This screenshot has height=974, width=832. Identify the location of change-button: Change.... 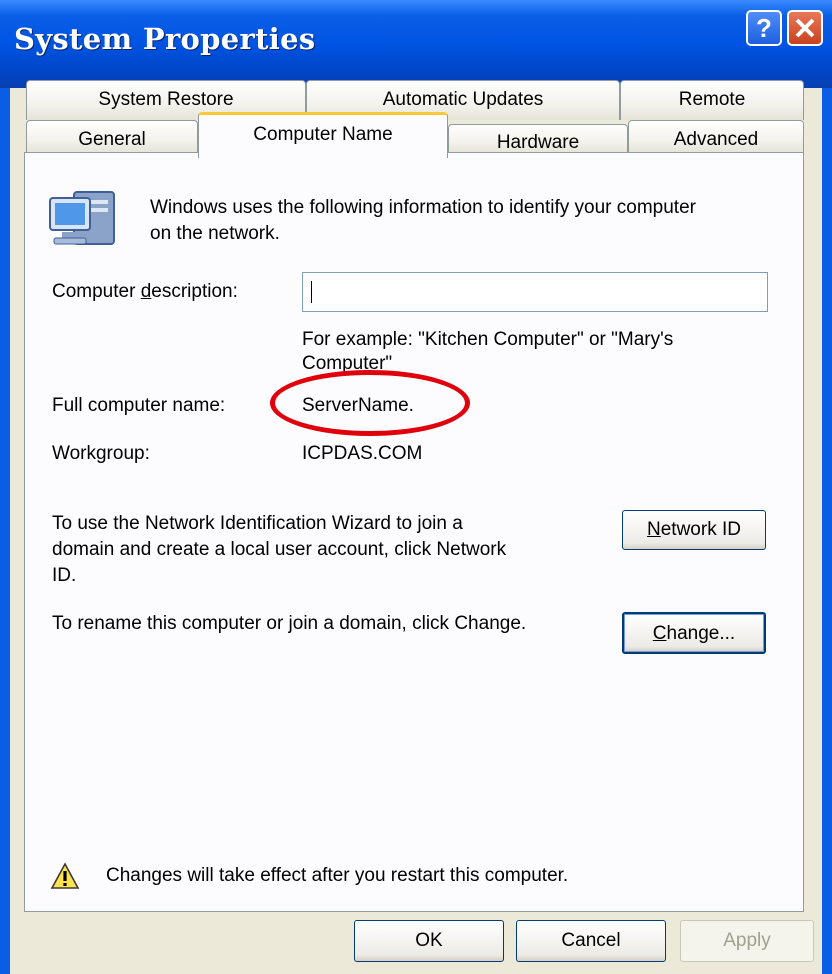
(694, 633).